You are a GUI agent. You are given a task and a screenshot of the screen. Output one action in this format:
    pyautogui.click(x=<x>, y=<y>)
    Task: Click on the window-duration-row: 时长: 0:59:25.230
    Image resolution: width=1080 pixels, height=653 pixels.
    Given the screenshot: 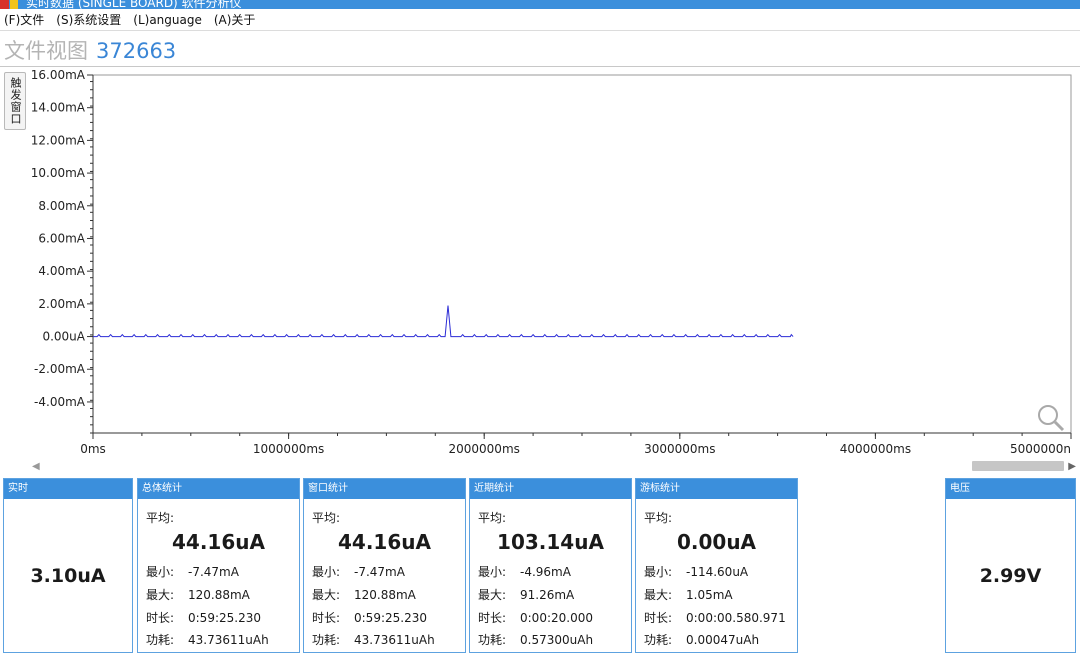 What is the action you would take?
    pyautogui.click(x=369, y=618)
    